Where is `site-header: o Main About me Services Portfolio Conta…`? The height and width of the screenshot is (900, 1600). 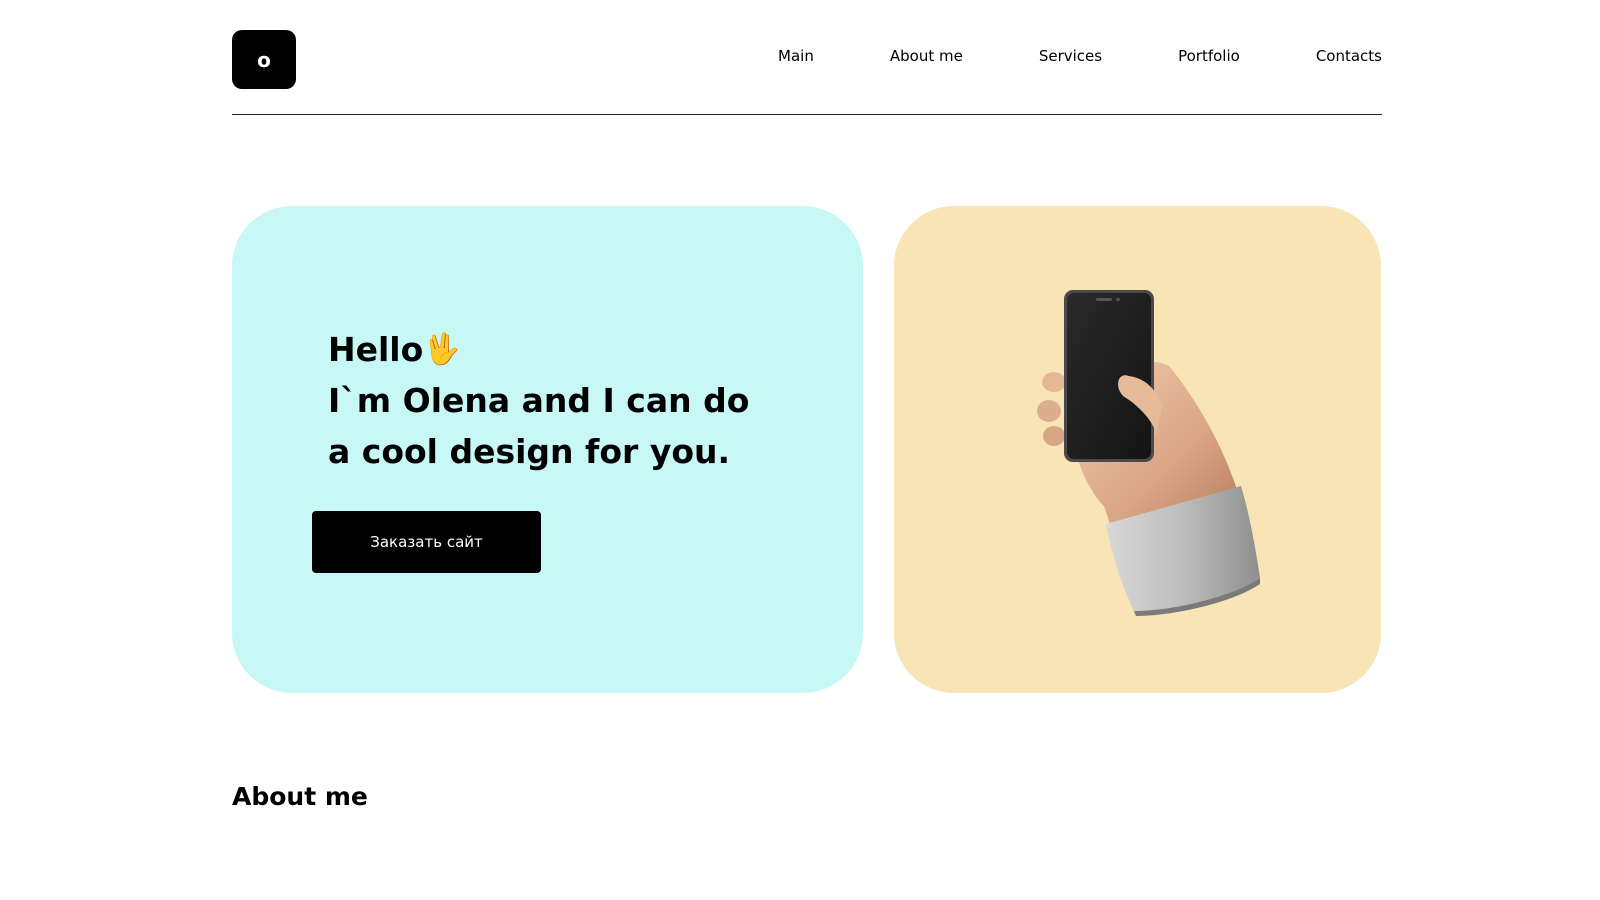 site-header: o Main About me Services Portfolio Conta… is located at coordinates (807, 60).